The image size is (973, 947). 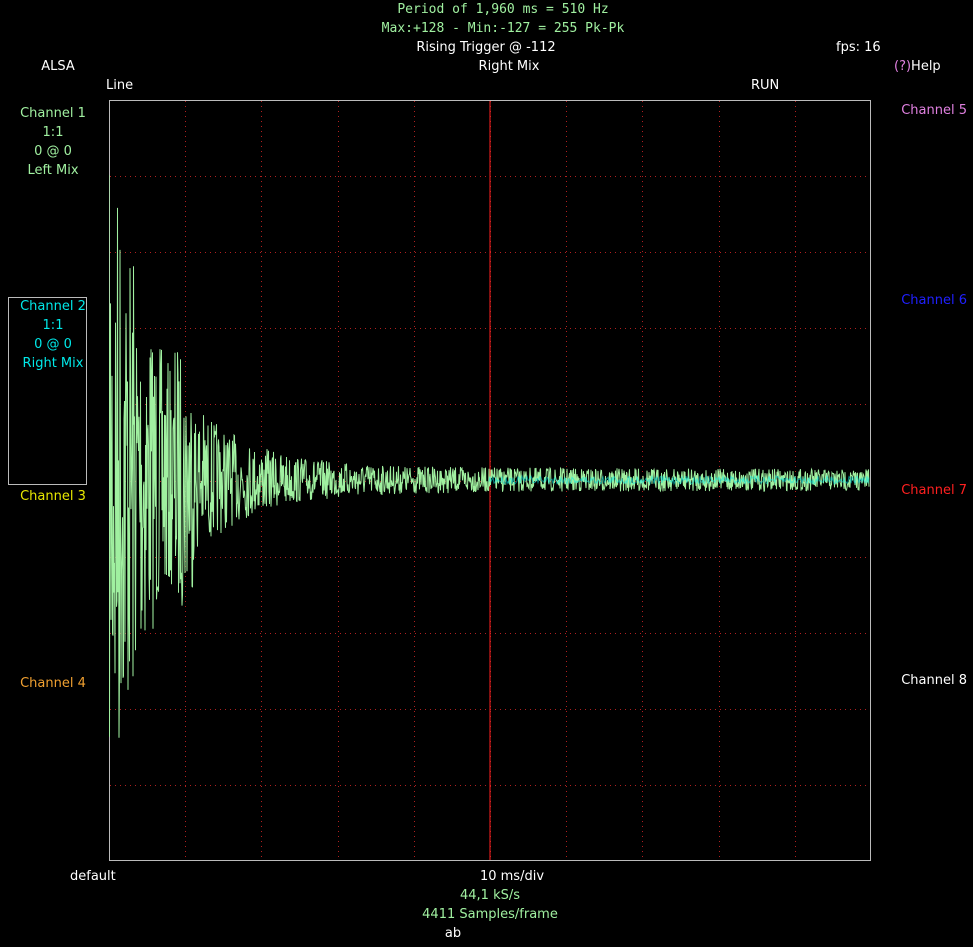 What do you see at coordinates (503, 9) in the screenshot?
I see `period-readout: Period of 1,960 ms = 510 Hz` at bounding box center [503, 9].